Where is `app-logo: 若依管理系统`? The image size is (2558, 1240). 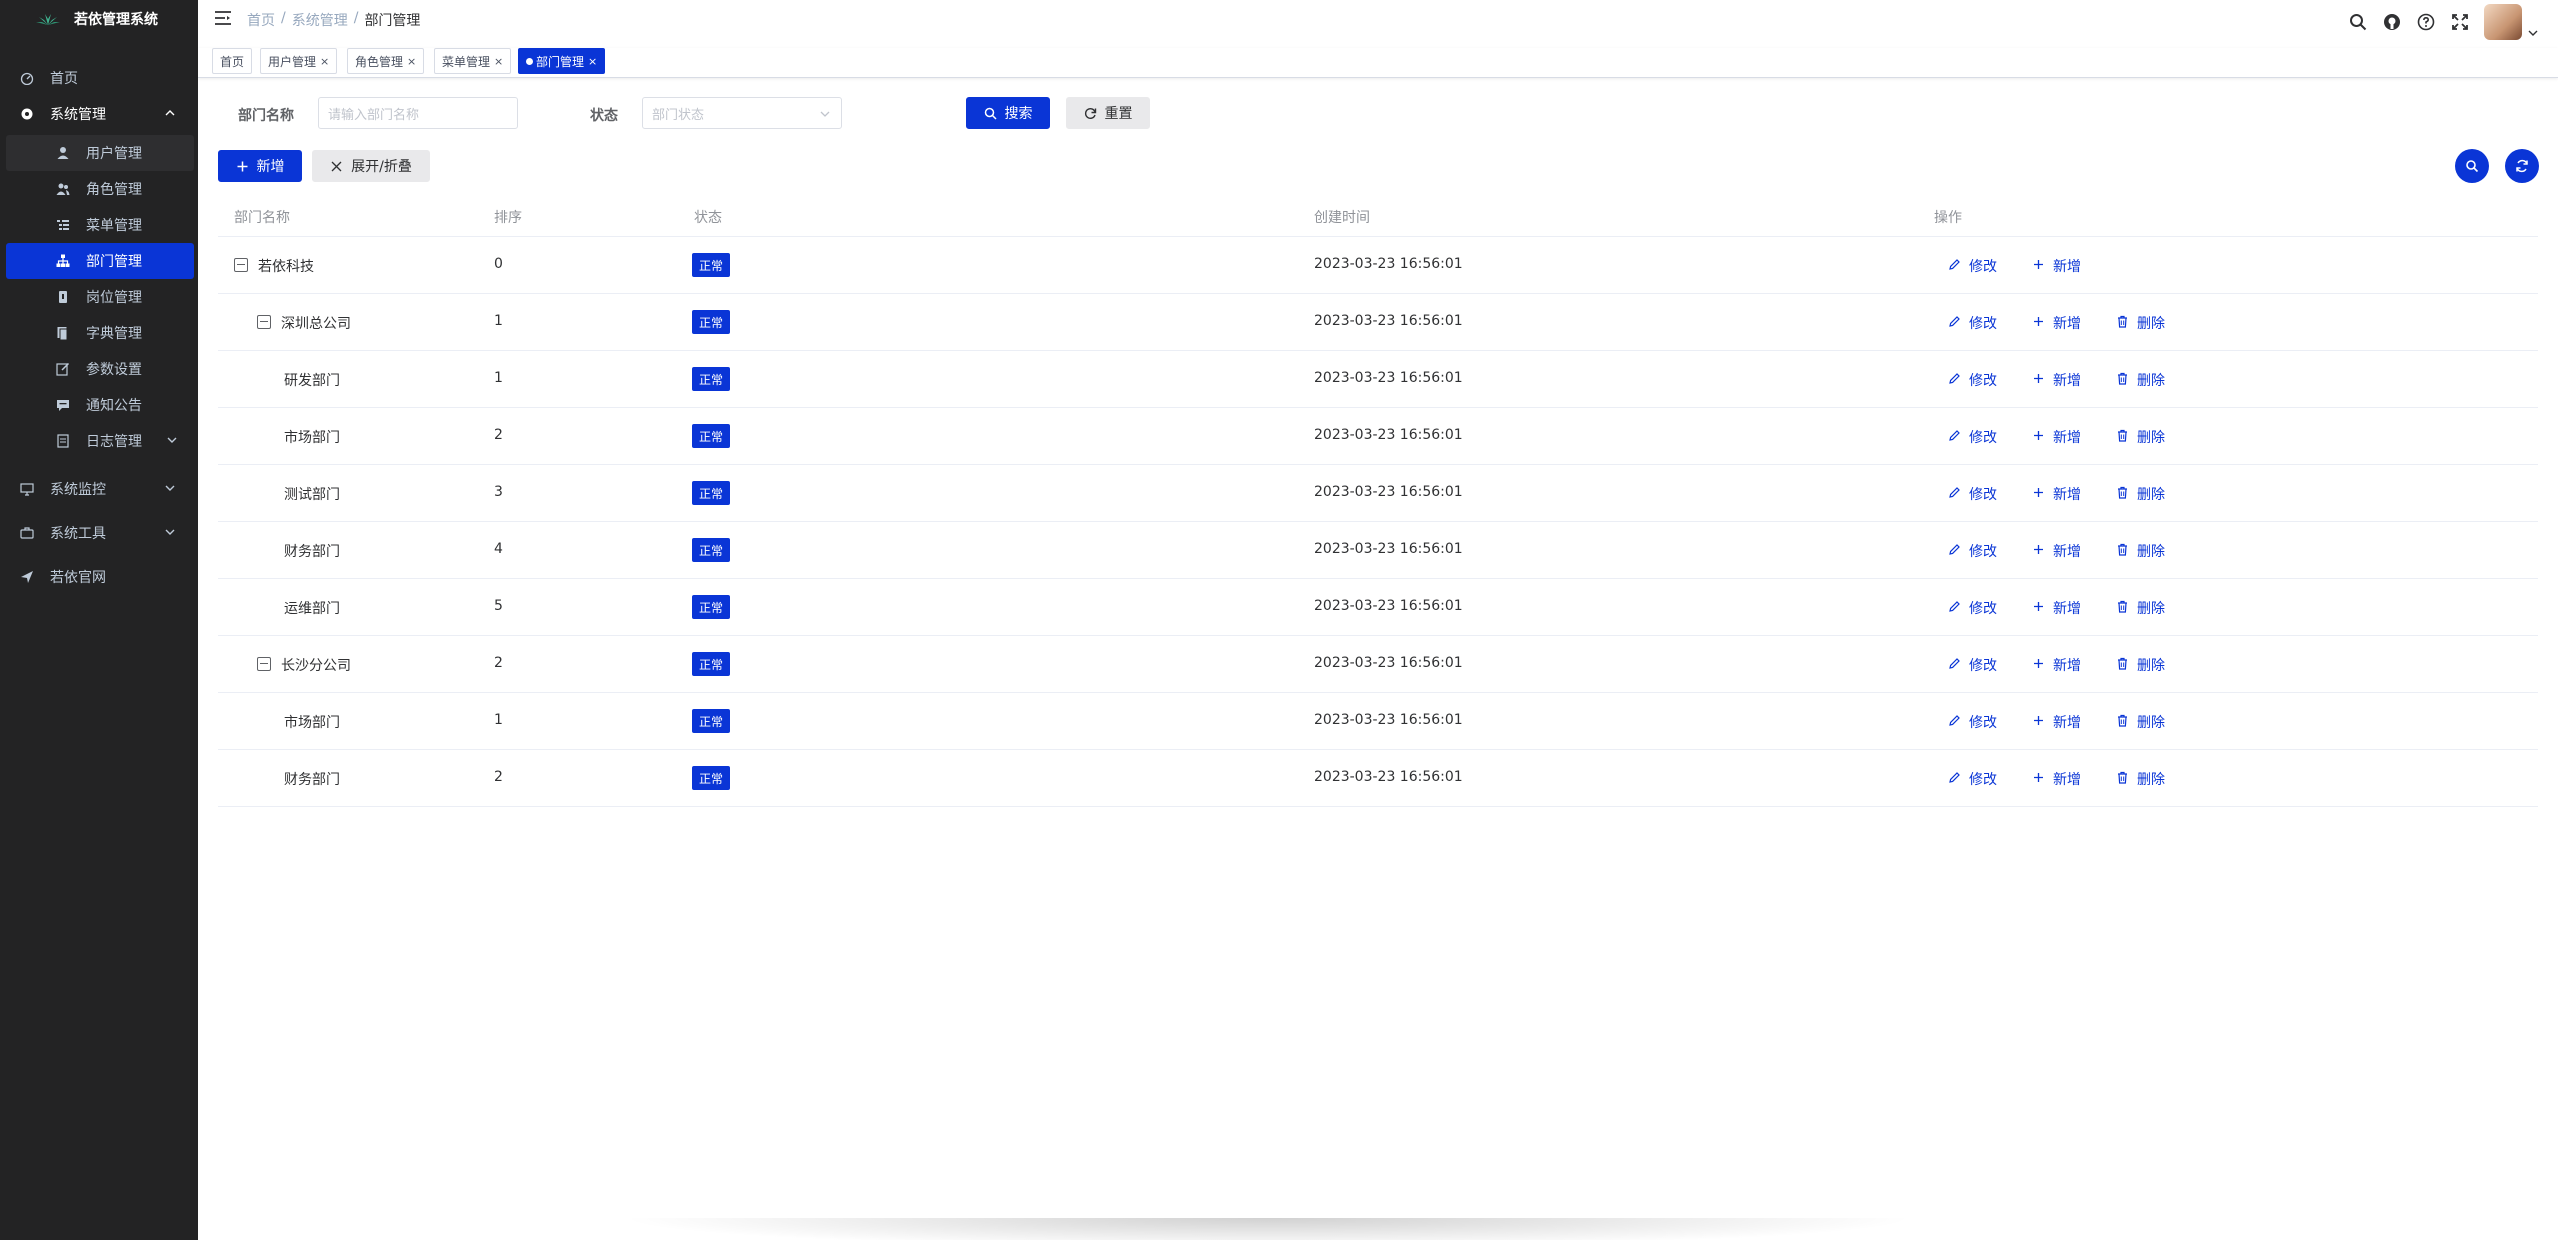
app-logo: 若依管理系统 is located at coordinates (99, 18).